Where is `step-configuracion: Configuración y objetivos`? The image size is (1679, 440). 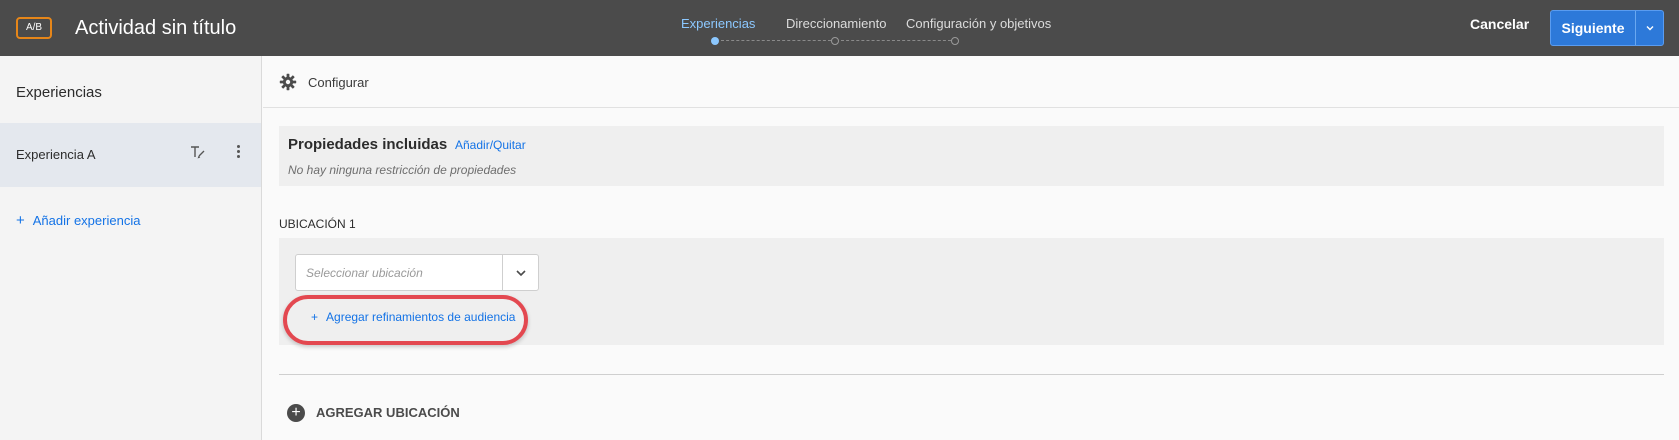
step-configuracion: Configuración y objetivos is located at coordinates (978, 23).